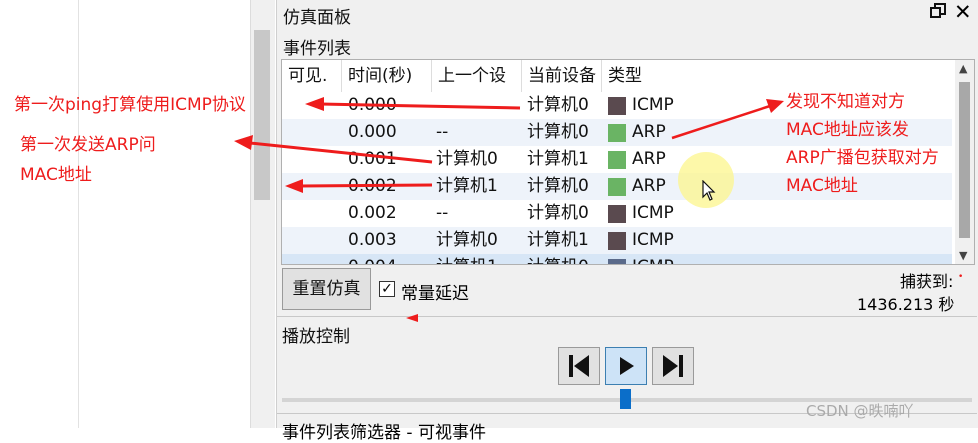 This screenshot has height=443, width=978. What do you see at coordinates (822, 186) in the screenshot?
I see `annotation-broadcast-line4: MAC地址` at bounding box center [822, 186].